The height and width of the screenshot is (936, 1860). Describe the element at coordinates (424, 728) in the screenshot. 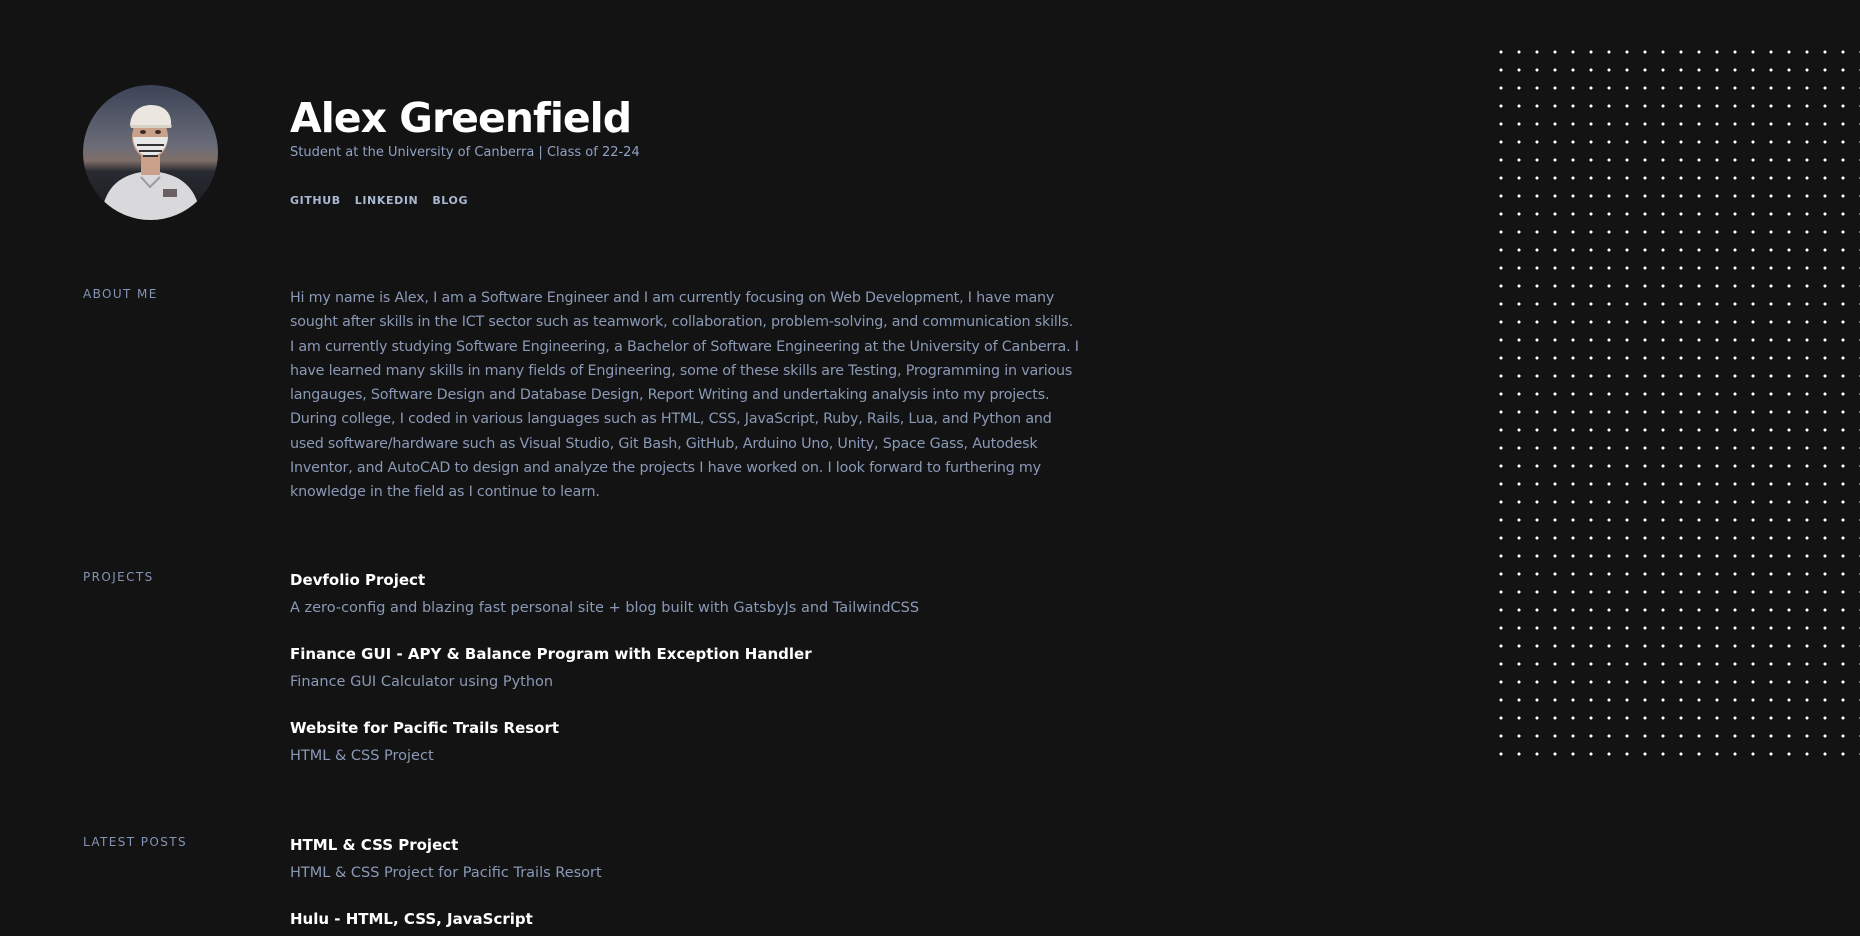

I see `project-title-link: Website for Pacific Trails Resort` at that location.